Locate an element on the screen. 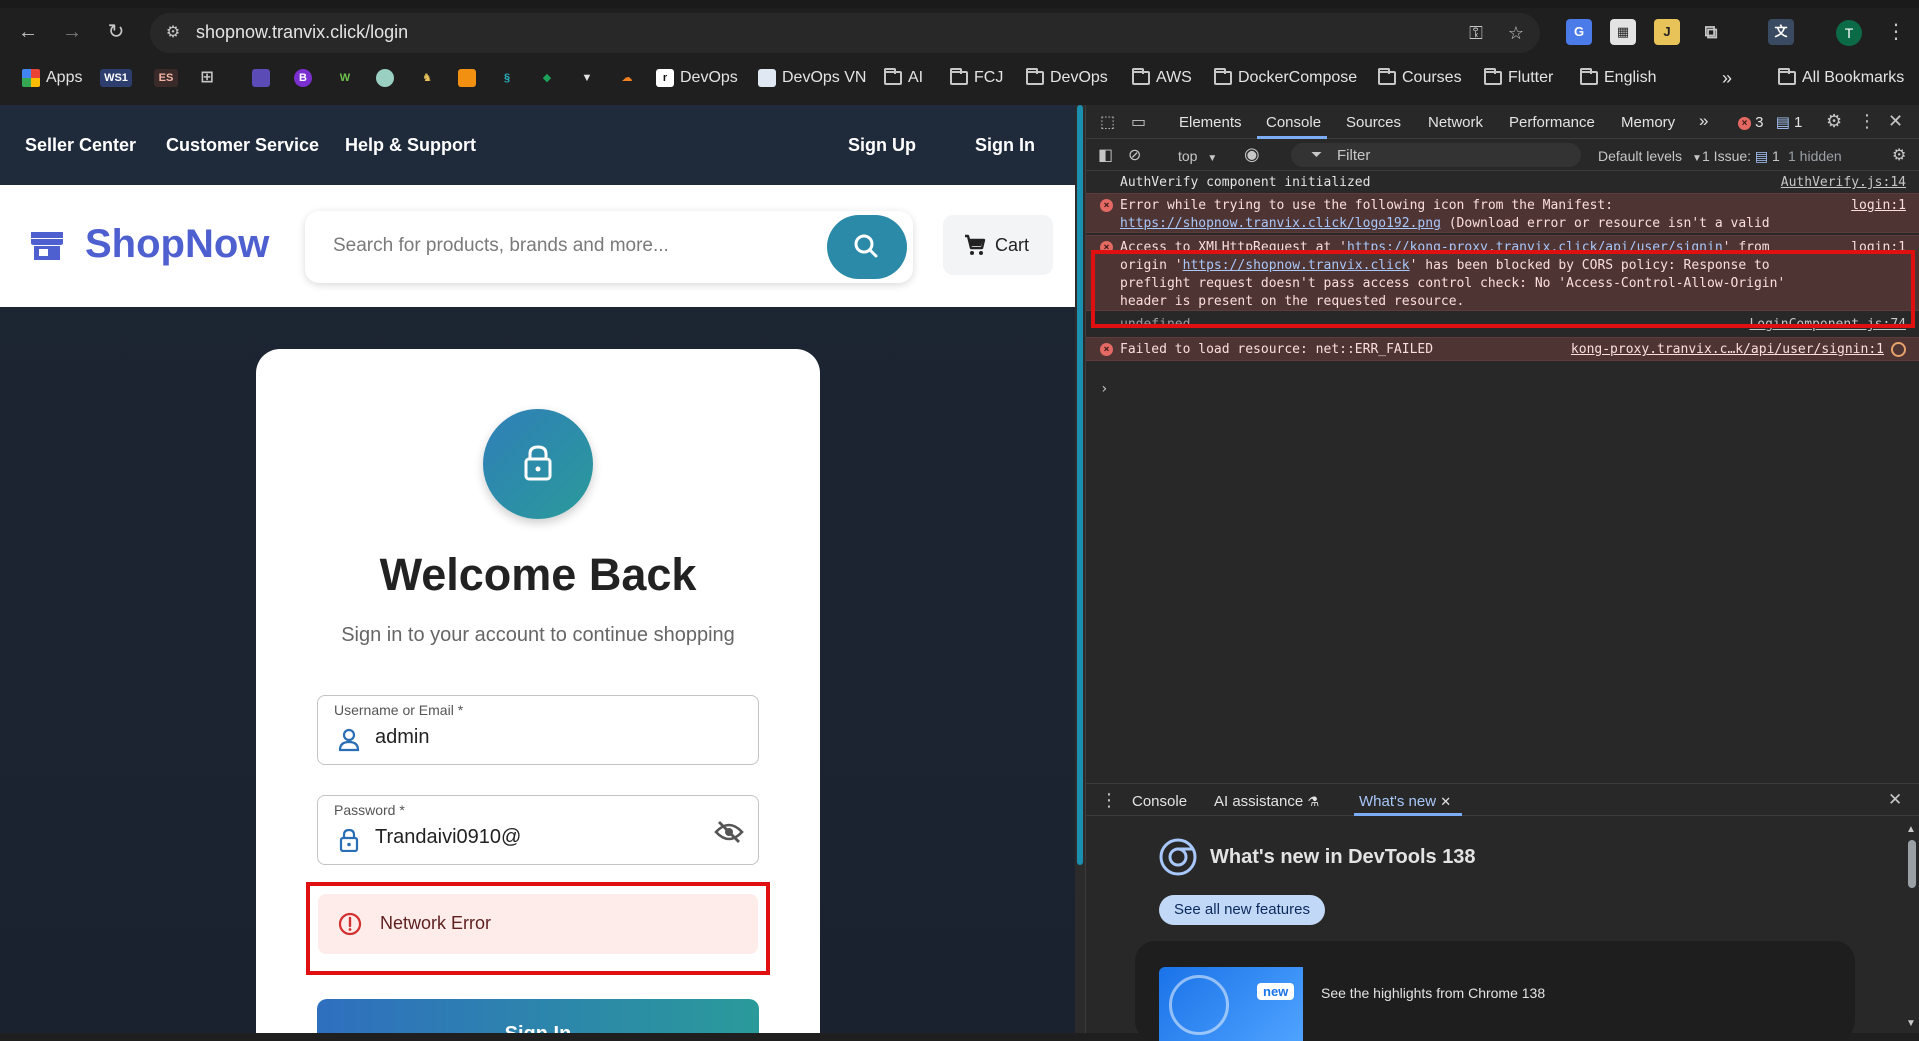  page-scrollbar-thumb is located at coordinates (1080, 485).